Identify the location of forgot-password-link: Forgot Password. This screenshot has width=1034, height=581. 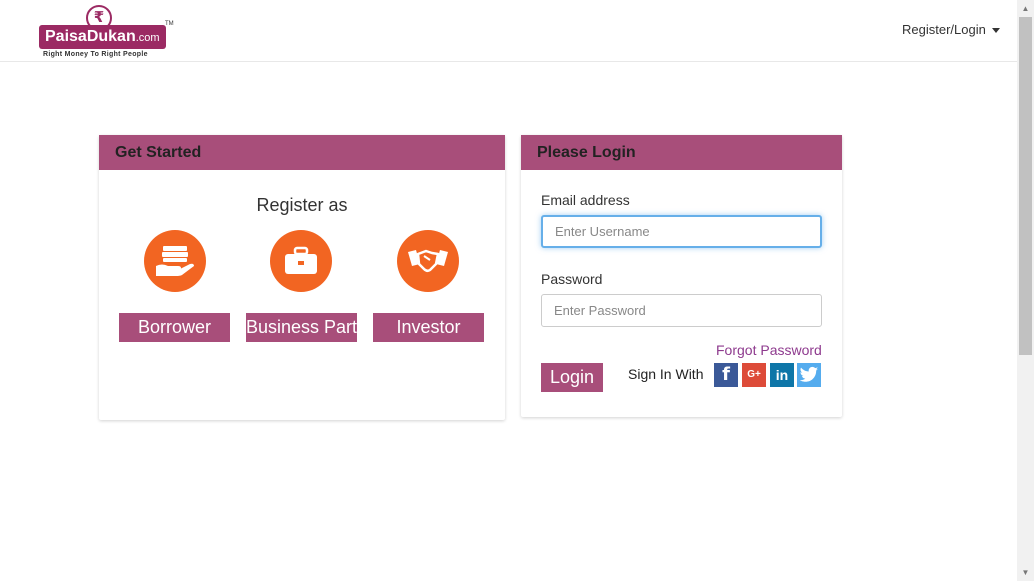
(769, 350).